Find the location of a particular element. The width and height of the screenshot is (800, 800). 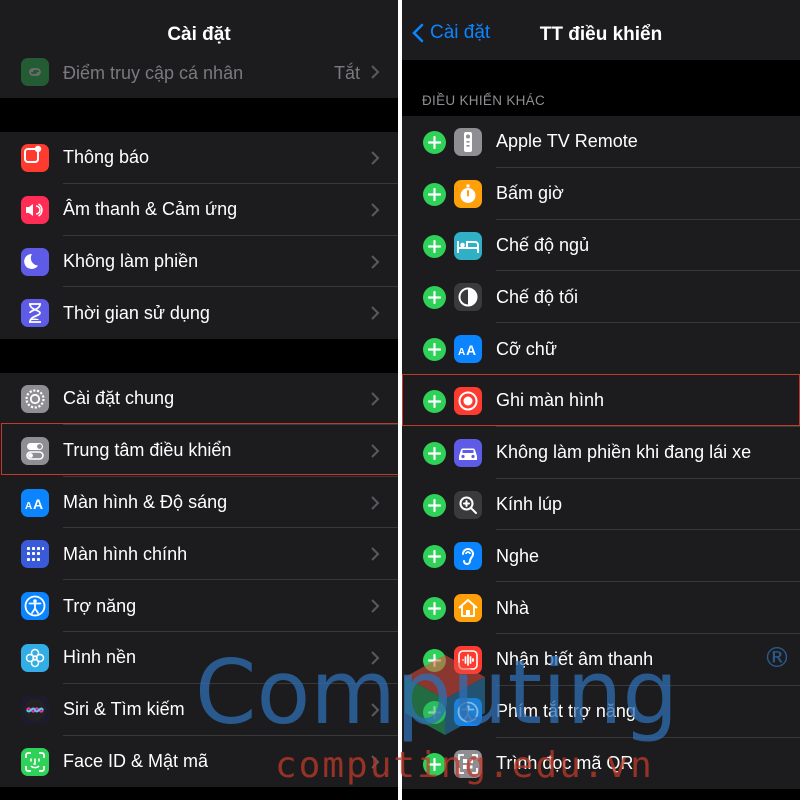

control-item-label: Chế độ ngủ is located at coordinates (543, 244).